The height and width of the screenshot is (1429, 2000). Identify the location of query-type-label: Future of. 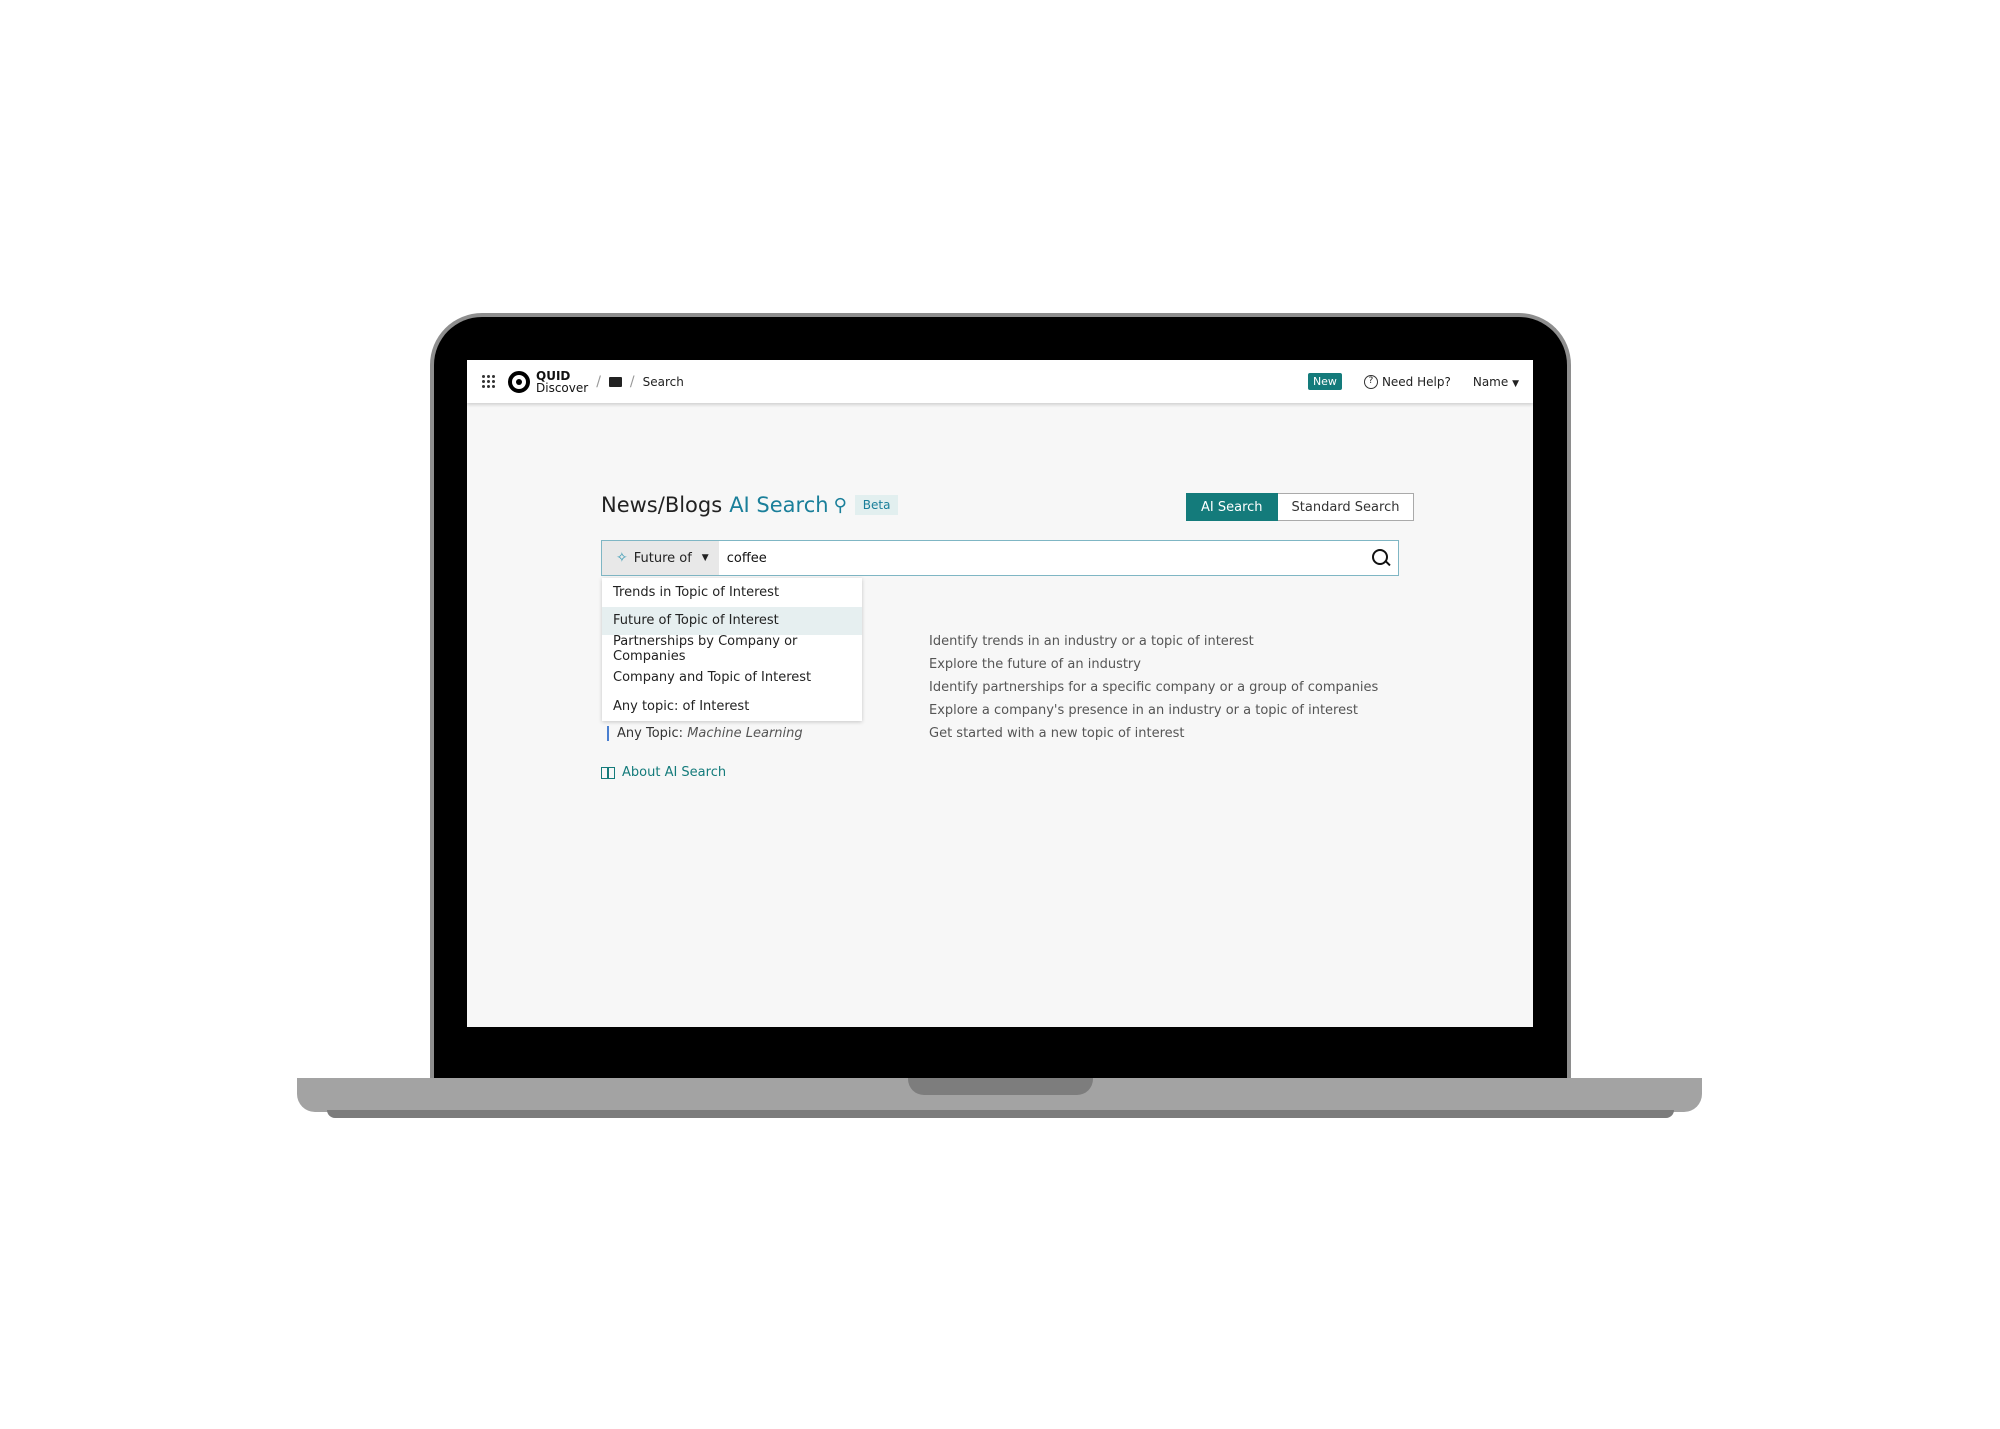
(662, 558).